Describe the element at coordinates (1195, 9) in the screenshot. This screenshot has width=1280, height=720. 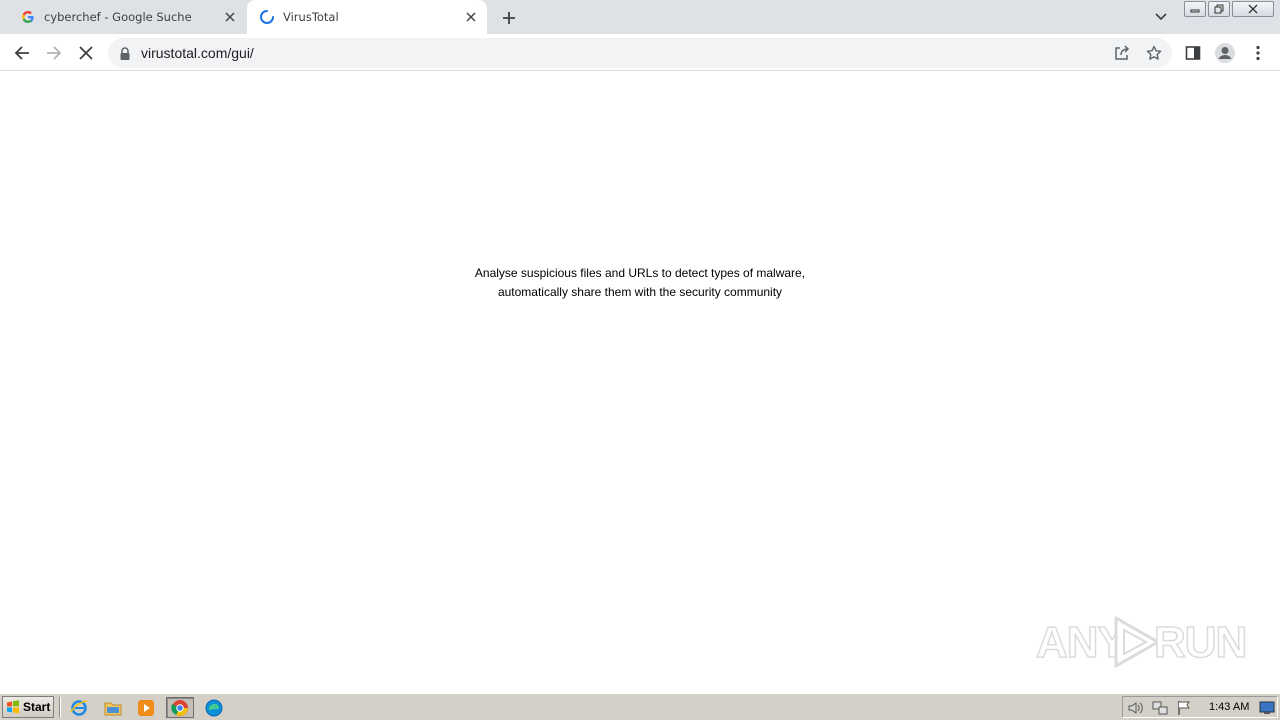
I see `window-minimize-button` at that location.